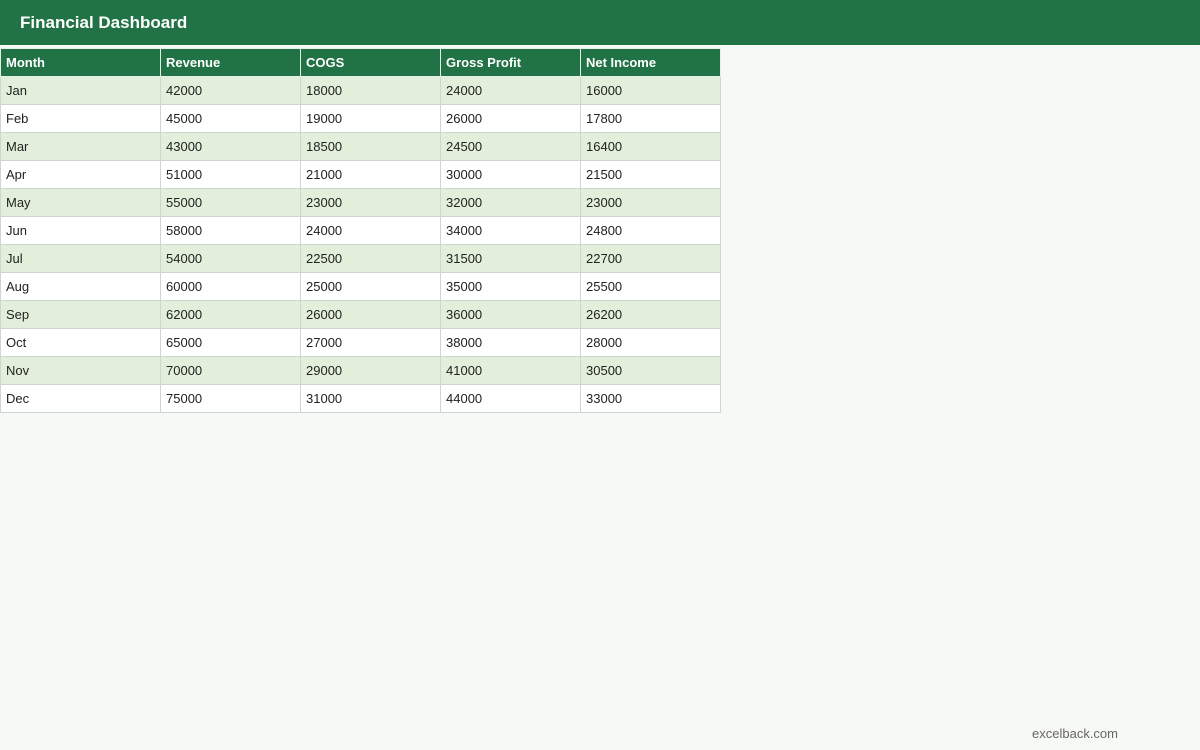 This screenshot has height=750, width=1200. What do you see at coordinates (230, 370) in the screenshot?
I see `cell-revenue: 70000` at bounding box center [230, 370].